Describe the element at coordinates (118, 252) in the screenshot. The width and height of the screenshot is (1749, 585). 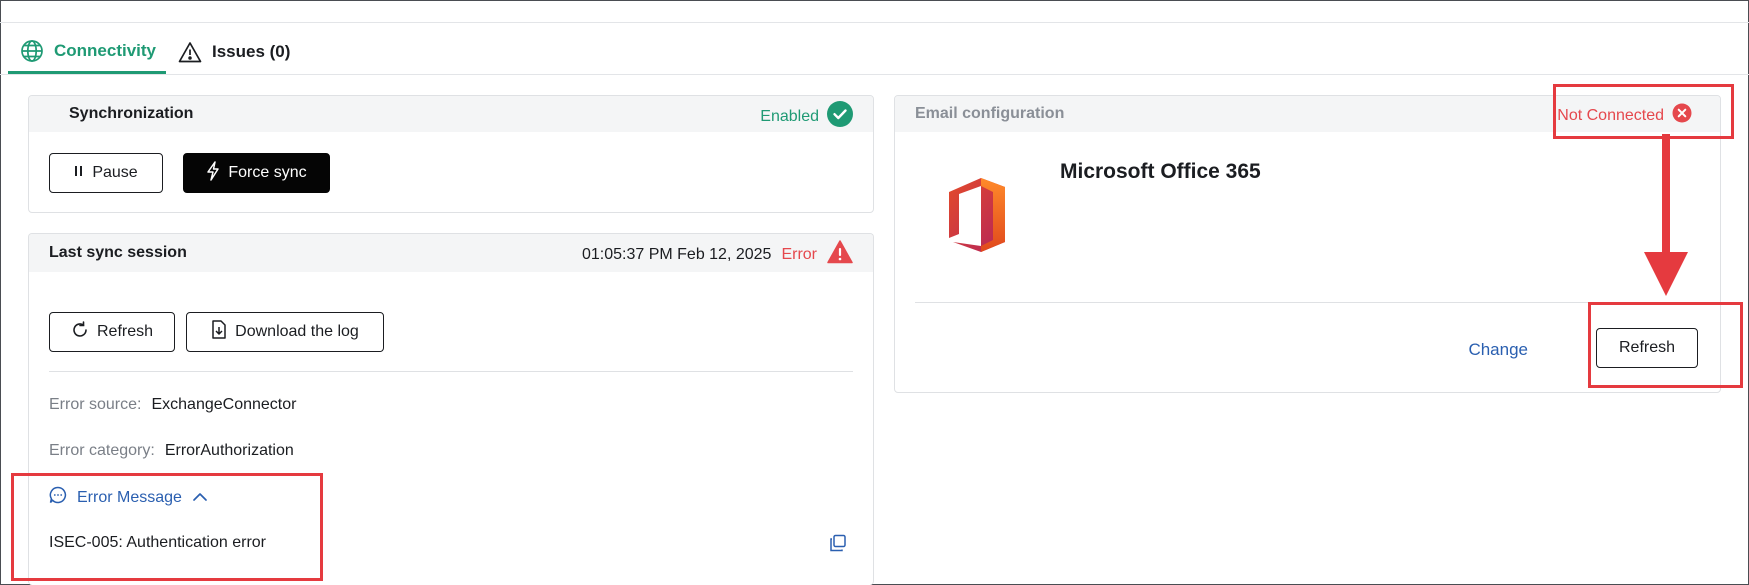
I see `last-sync-session-title: Last sync session` at that location.